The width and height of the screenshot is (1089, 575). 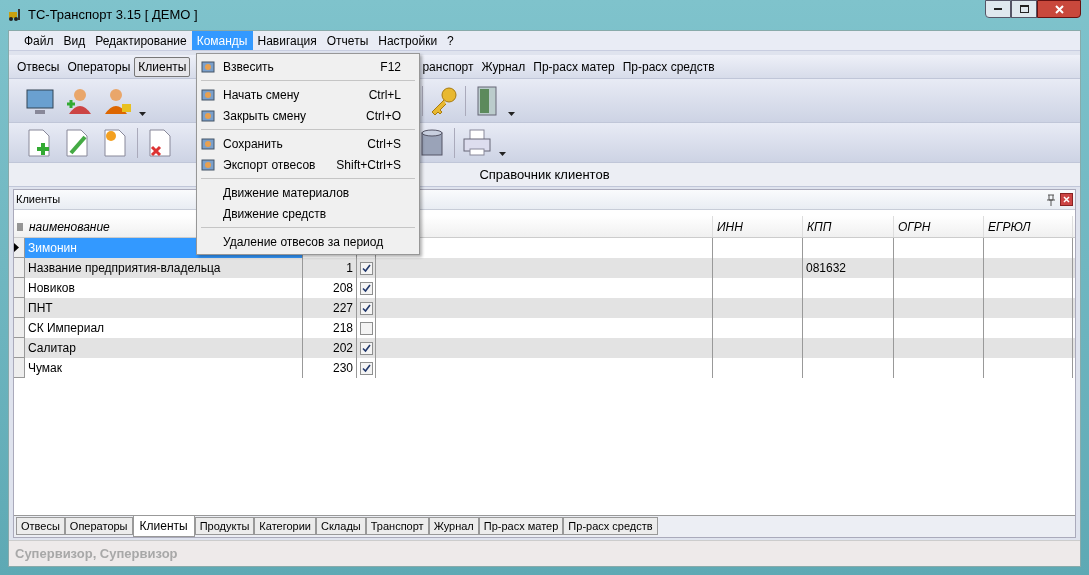 What do you see at coordinates (141, 40) in the screenshot?
I see `menu-item: Редактирование` at bounding box center [141, 40].